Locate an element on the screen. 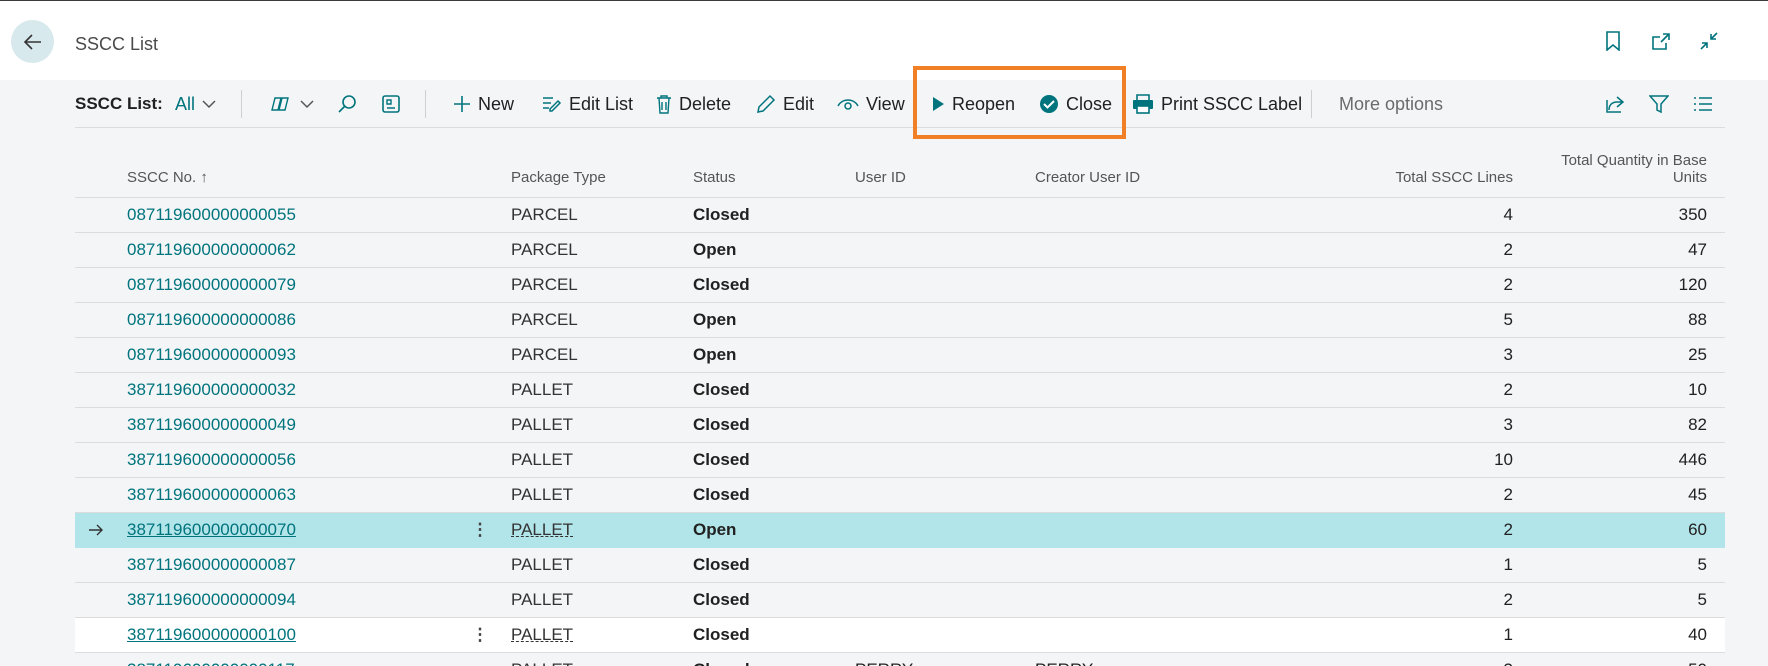  table-row: 087119600000000093 PARCEL Open 3 25 is located at coordinates (900, 355).